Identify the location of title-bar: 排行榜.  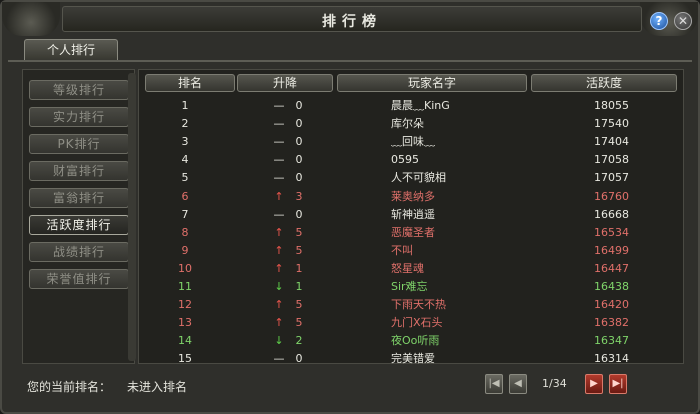
(352, 19).